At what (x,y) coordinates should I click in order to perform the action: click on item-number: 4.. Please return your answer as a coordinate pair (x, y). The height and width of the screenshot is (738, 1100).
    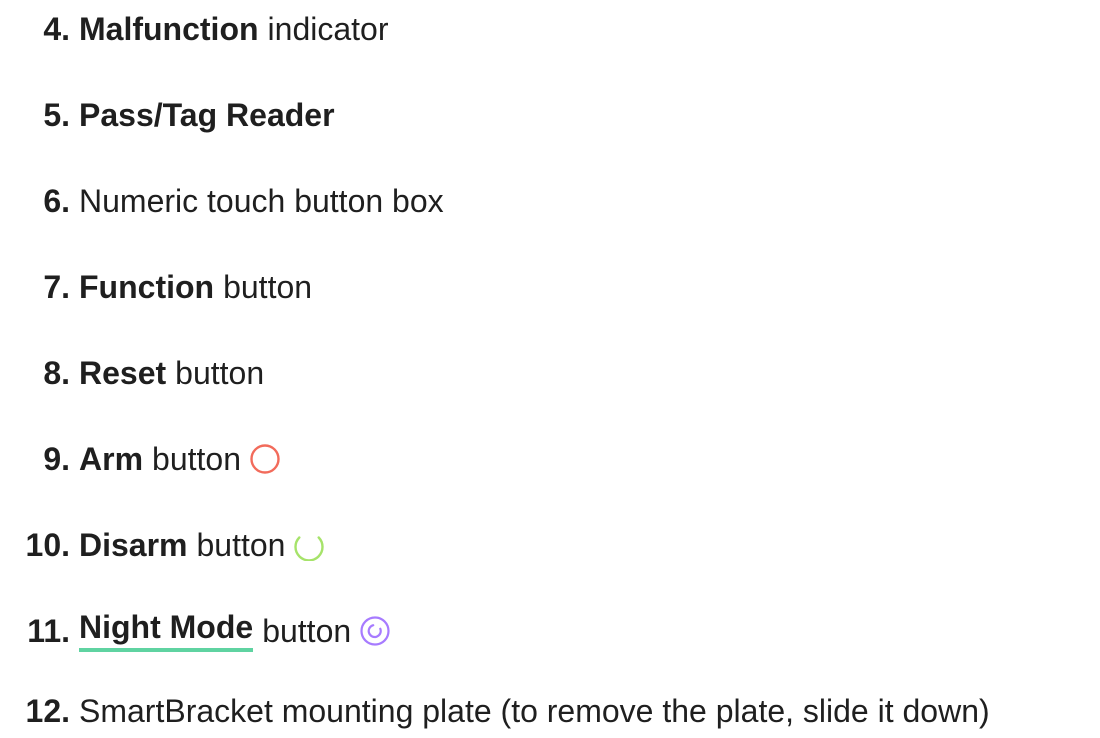
    Looking at the image, I should click on (56, 29).